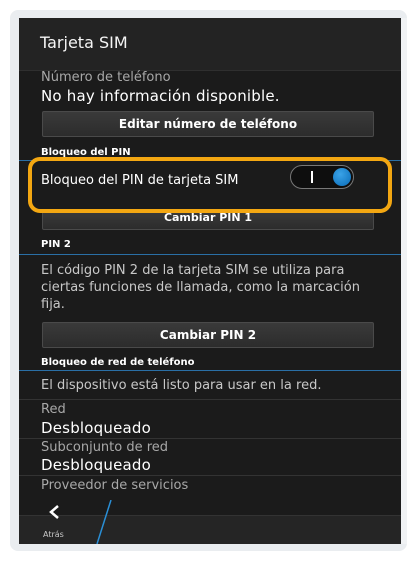 The width and height of the screenshot is (417, 561). I want to click on pin2-section-title: PIN 2, so click(56, 244).